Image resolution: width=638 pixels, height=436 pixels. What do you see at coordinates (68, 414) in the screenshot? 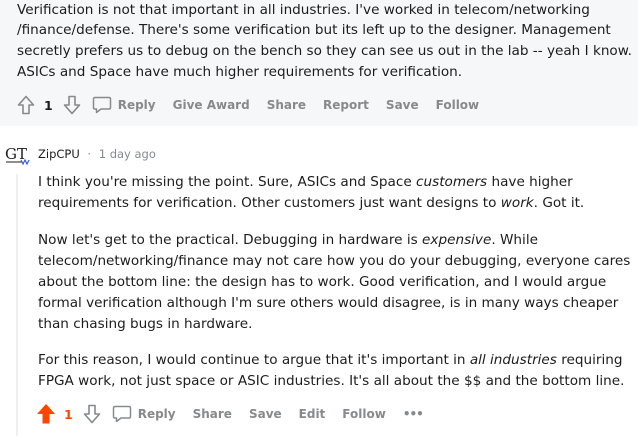
I see `reply-vote-count: 1` at bounding box center [68, 414].